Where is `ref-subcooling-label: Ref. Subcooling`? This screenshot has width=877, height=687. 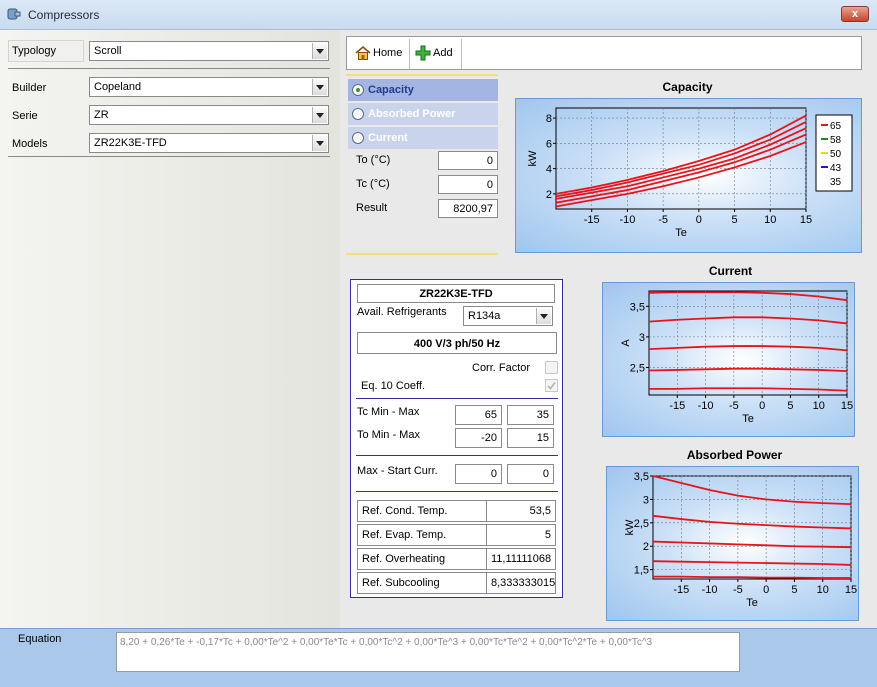 ref-subcooling-label: Ref. Subcooling is located at coordinates (422, 583).